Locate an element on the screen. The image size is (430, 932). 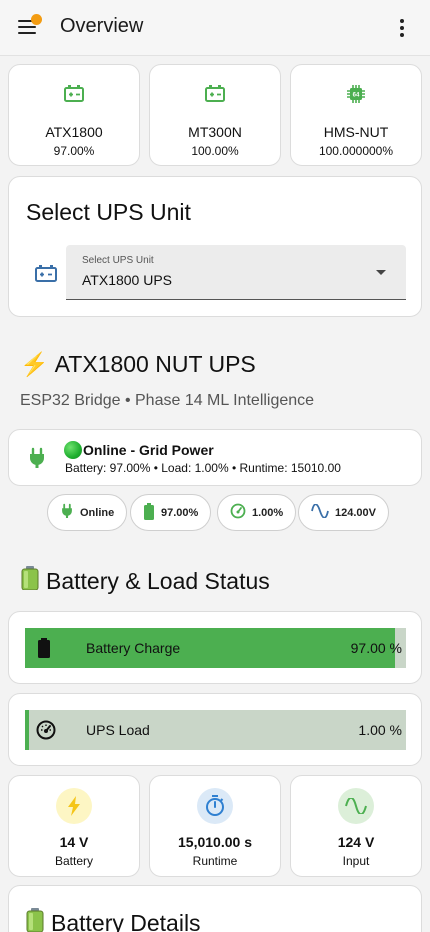
metric-value: 124 V is located at coordinates (356, 842).